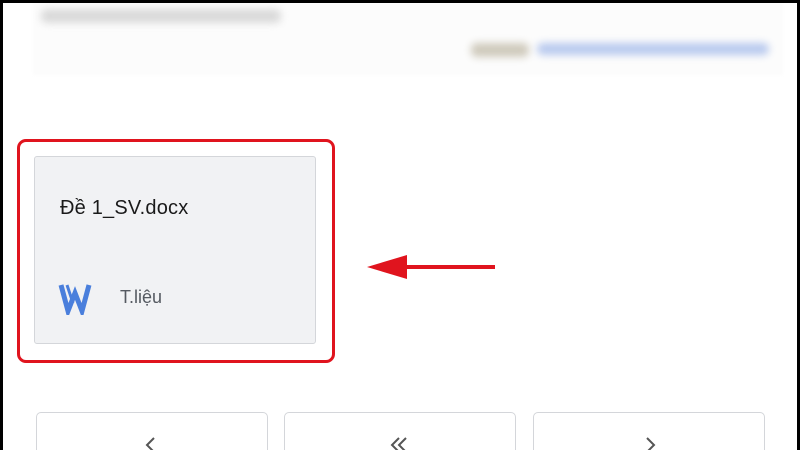 This screenshot has height=450, width=800. What do you see at coordinates (150, 443) in the screenshot?
I see `reply-icon` at bounding box center [150, 443].